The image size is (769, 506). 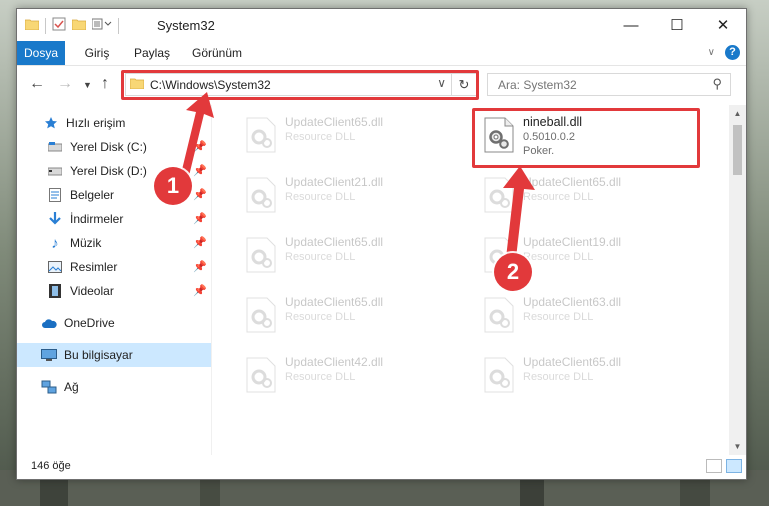 I want to click on customize-toolbar-icon, so click(x=101, y=25).